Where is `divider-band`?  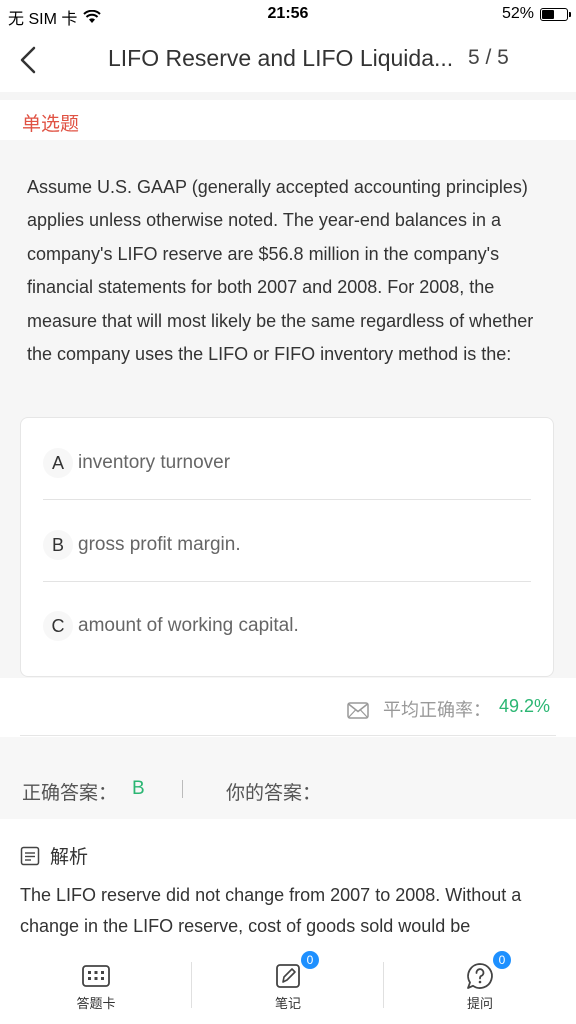
divider-band is located at coordinates (288, 96).